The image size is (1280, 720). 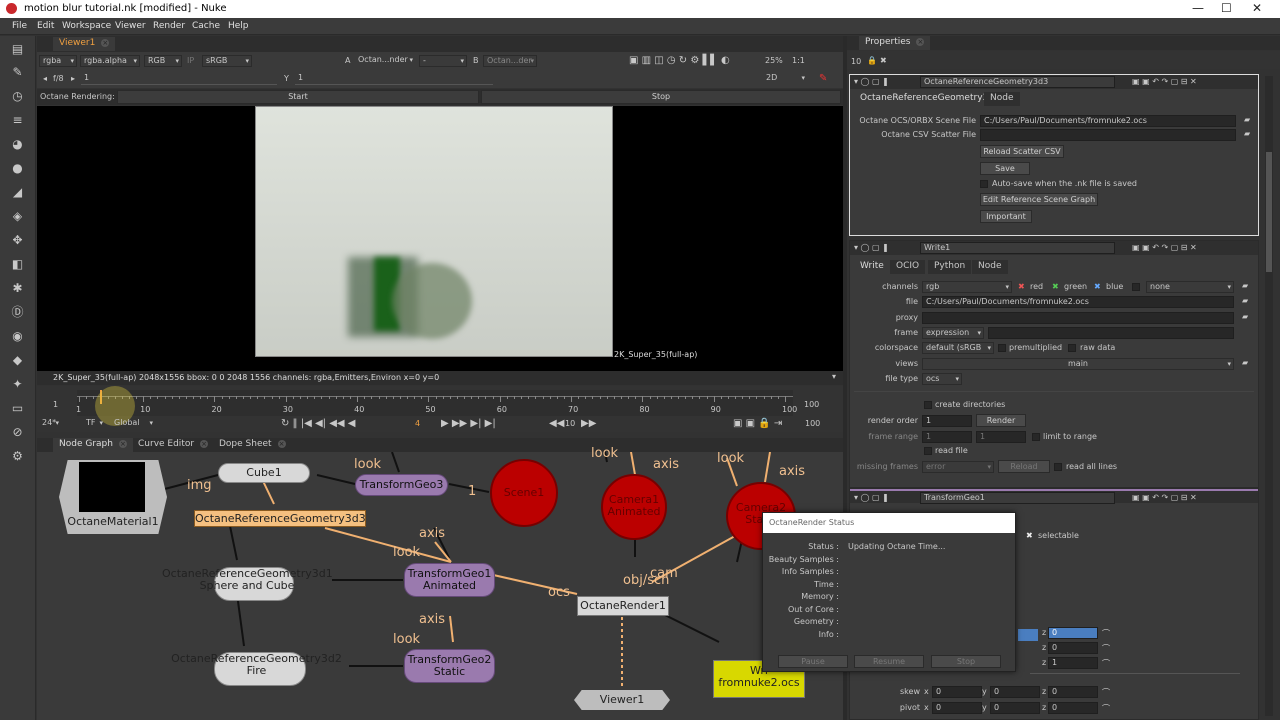 I want to click on time-tool-icon: ◷, so click(x=17, y=96).